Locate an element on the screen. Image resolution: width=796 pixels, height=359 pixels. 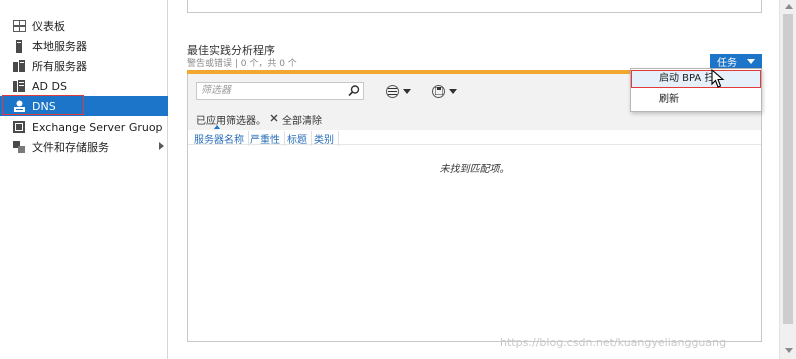
menu-item-start-bpa-scan: 启动 BPA 扫 is located at coordinates (696, 79).